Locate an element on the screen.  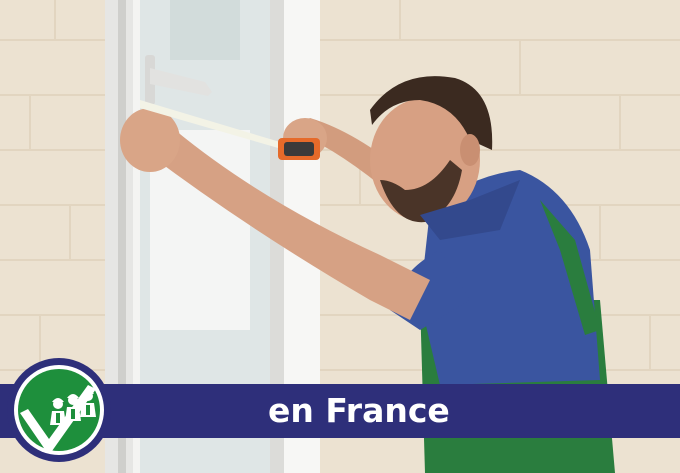
banner-title: en France is located at coordinates (359, 410).